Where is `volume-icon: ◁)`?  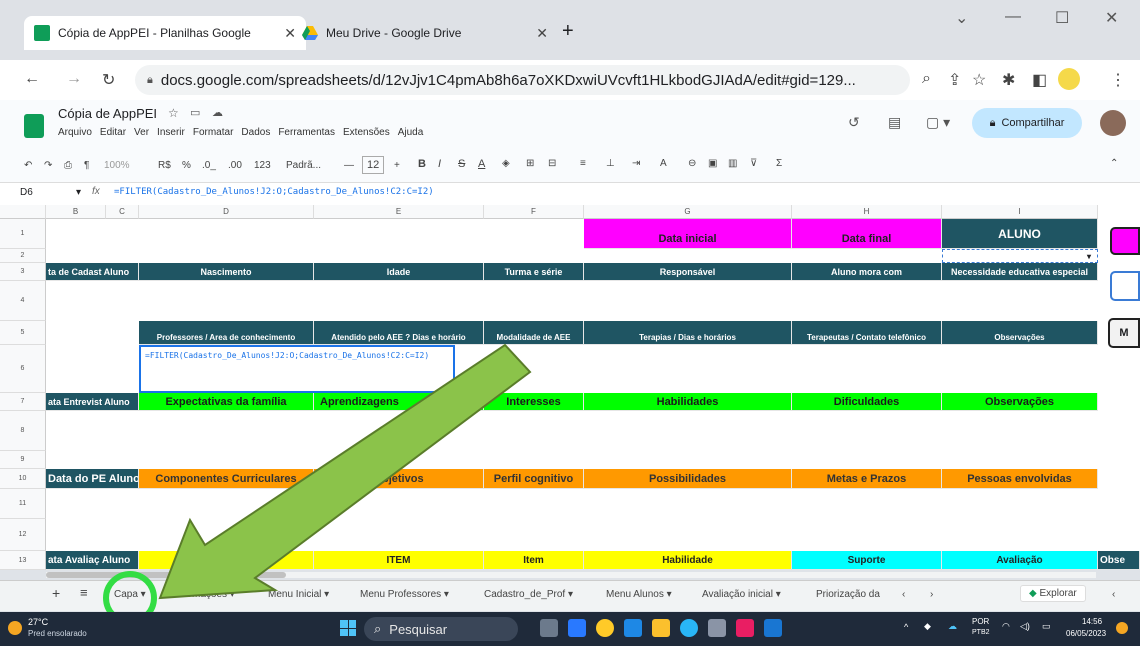 volume-icon: ◁) is located at coordinates (1025, 626).